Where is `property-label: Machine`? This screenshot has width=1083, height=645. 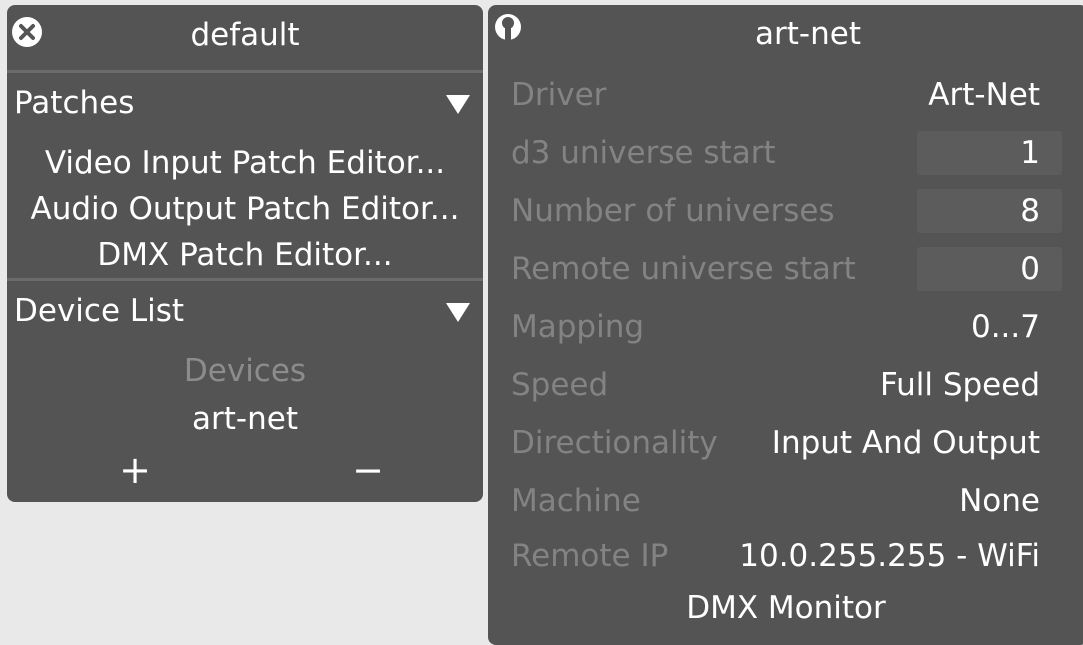 property-label: Machine is located at coordinates (576, 501).